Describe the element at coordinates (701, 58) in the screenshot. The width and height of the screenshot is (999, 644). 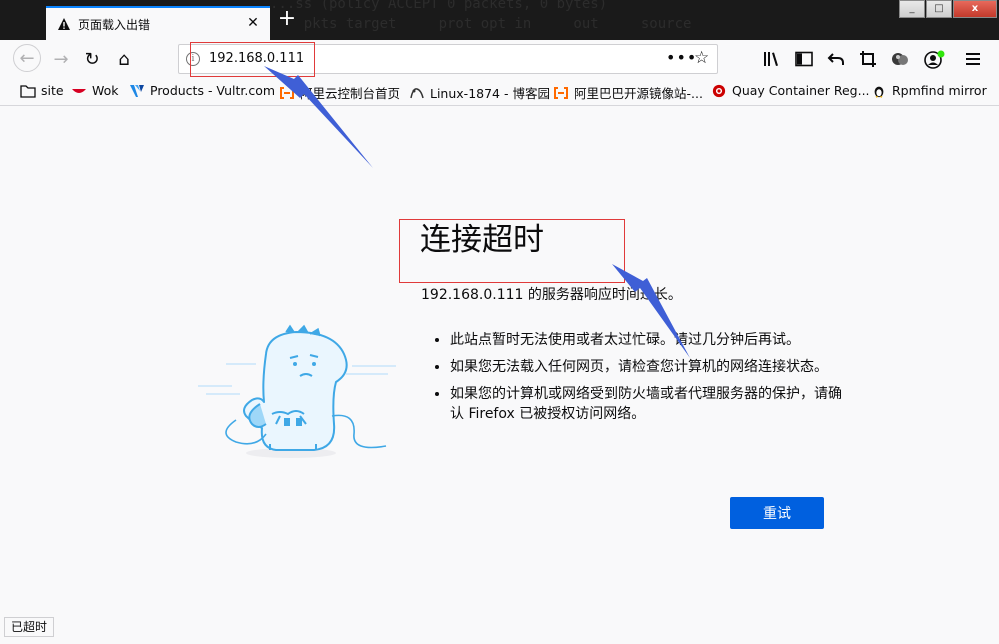
I see `bookmark-star-icon: ☆` at that location.